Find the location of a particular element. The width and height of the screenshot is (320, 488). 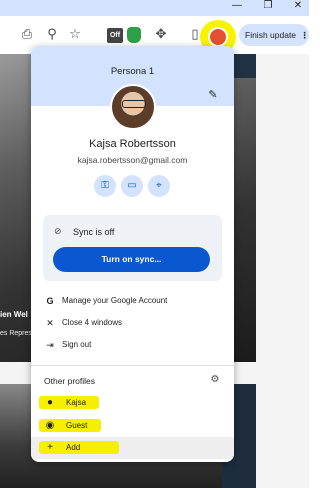

page-photo-caption: ien Wel is located at coordinates (14, 314).